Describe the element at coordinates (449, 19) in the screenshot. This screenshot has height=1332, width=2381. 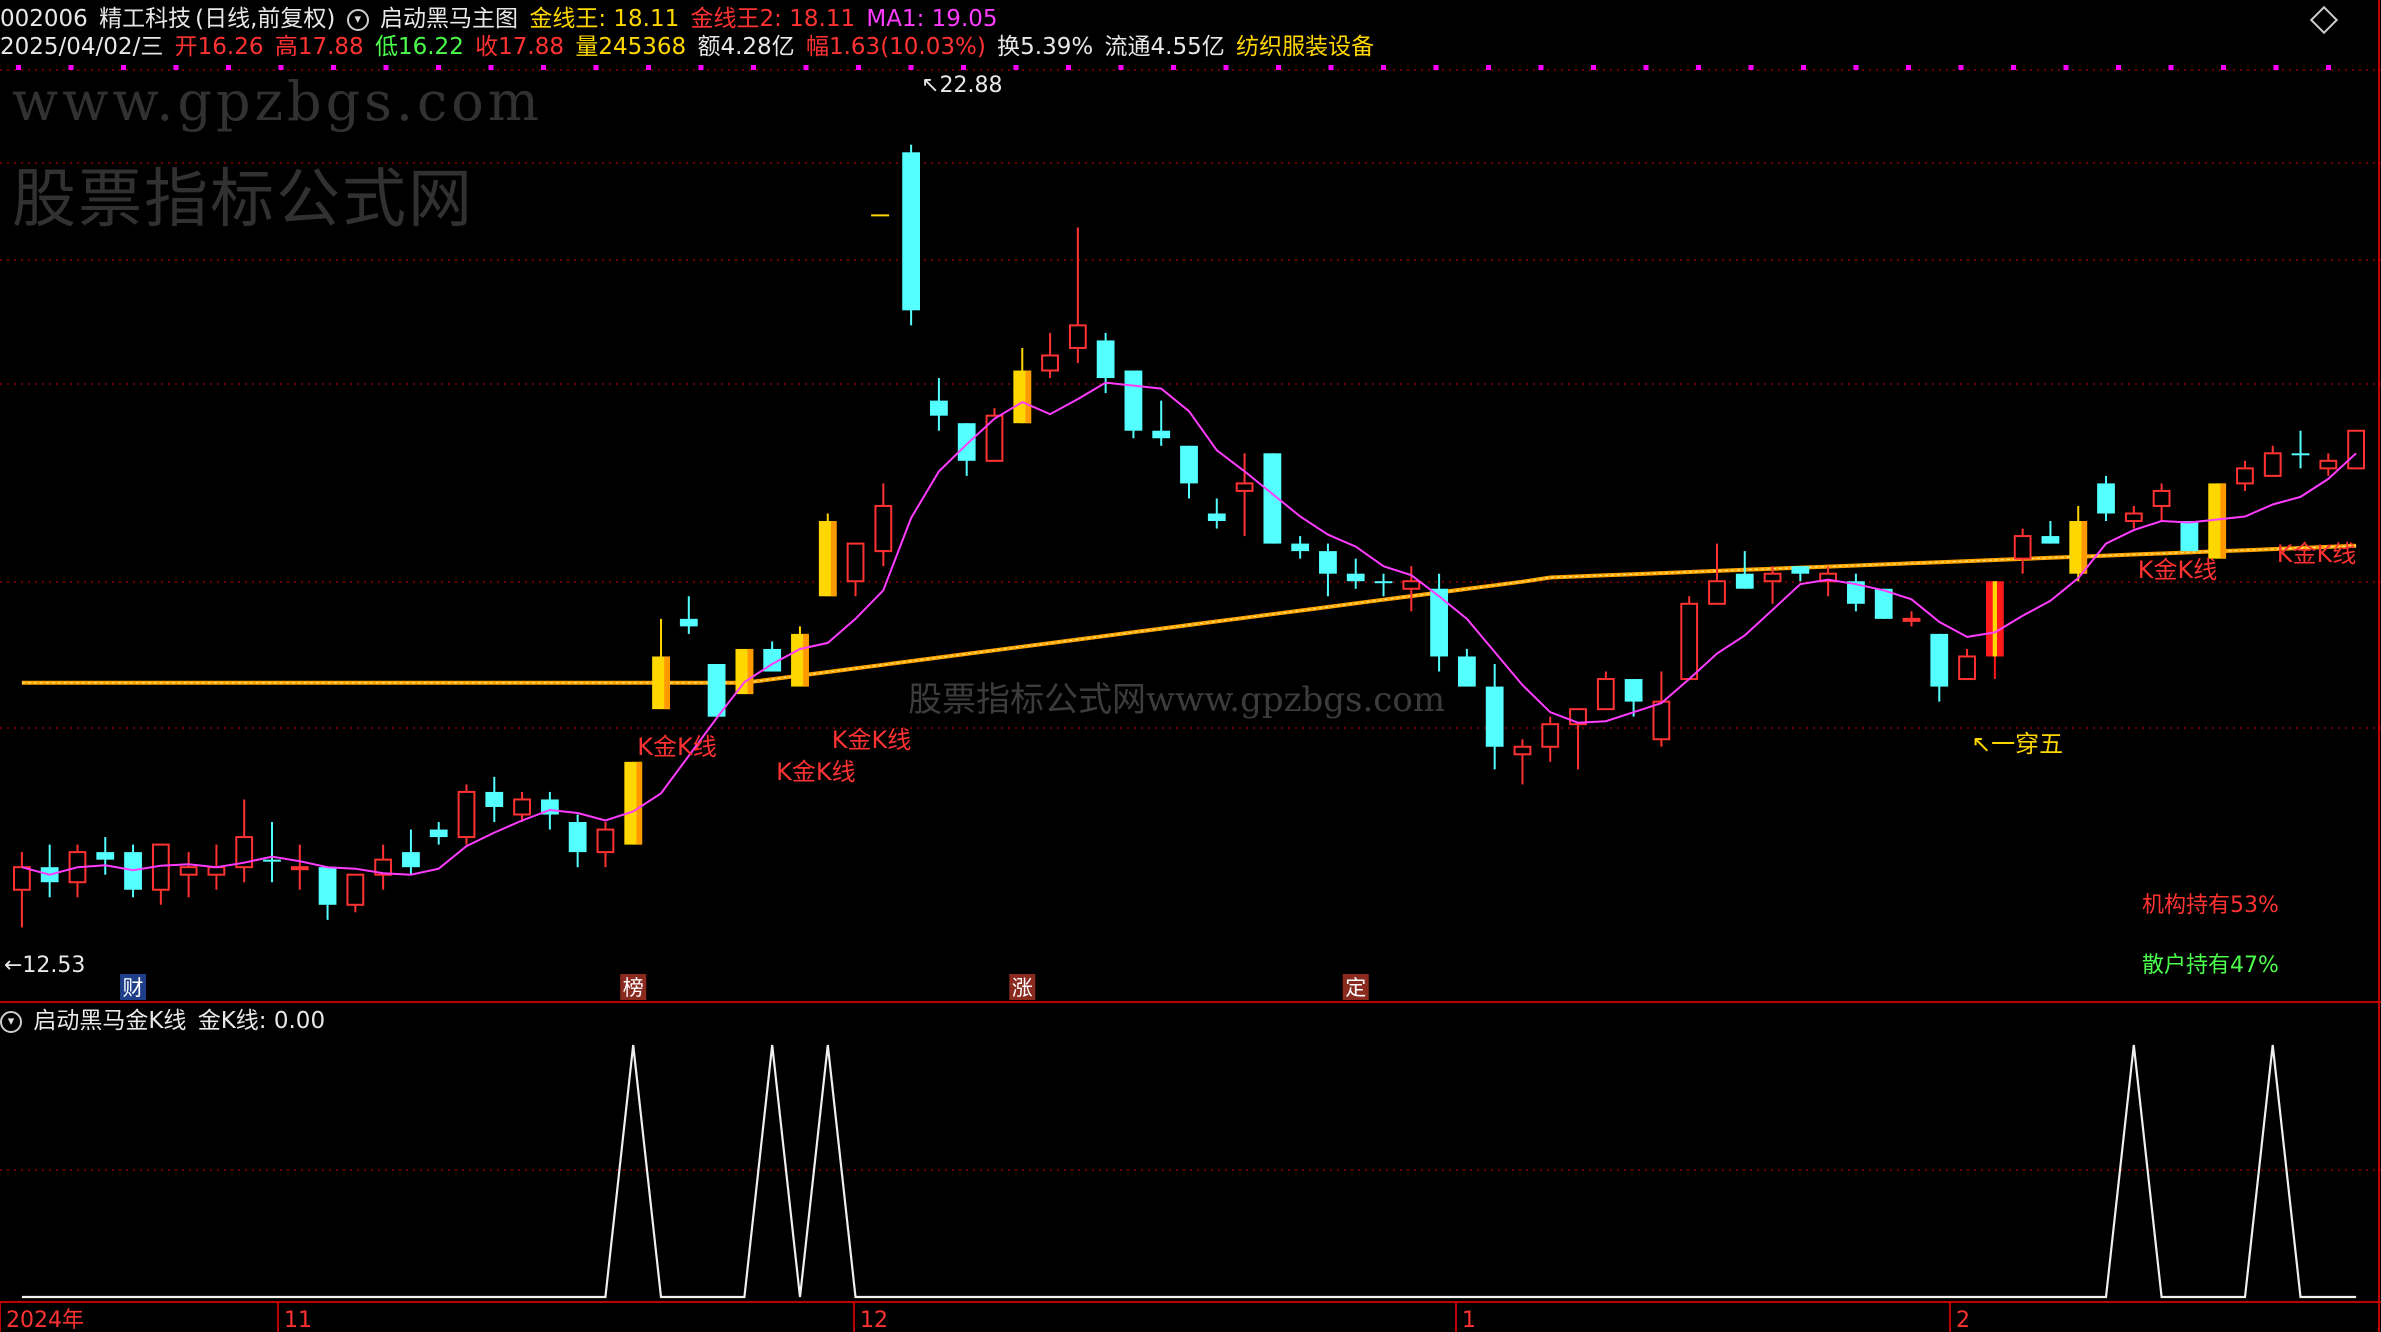
I see `indicator-name: 启动黑马主图` at that location.